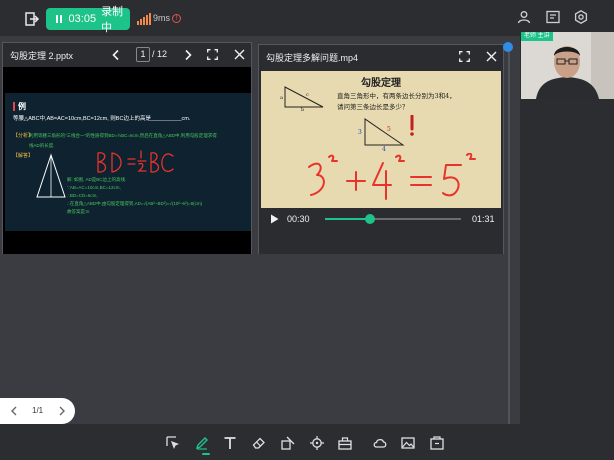  Describe the element at coordinates (381, 57) in the screenshot. I see `video-window-header: 勾股定理多解问题.mp4` at that location.